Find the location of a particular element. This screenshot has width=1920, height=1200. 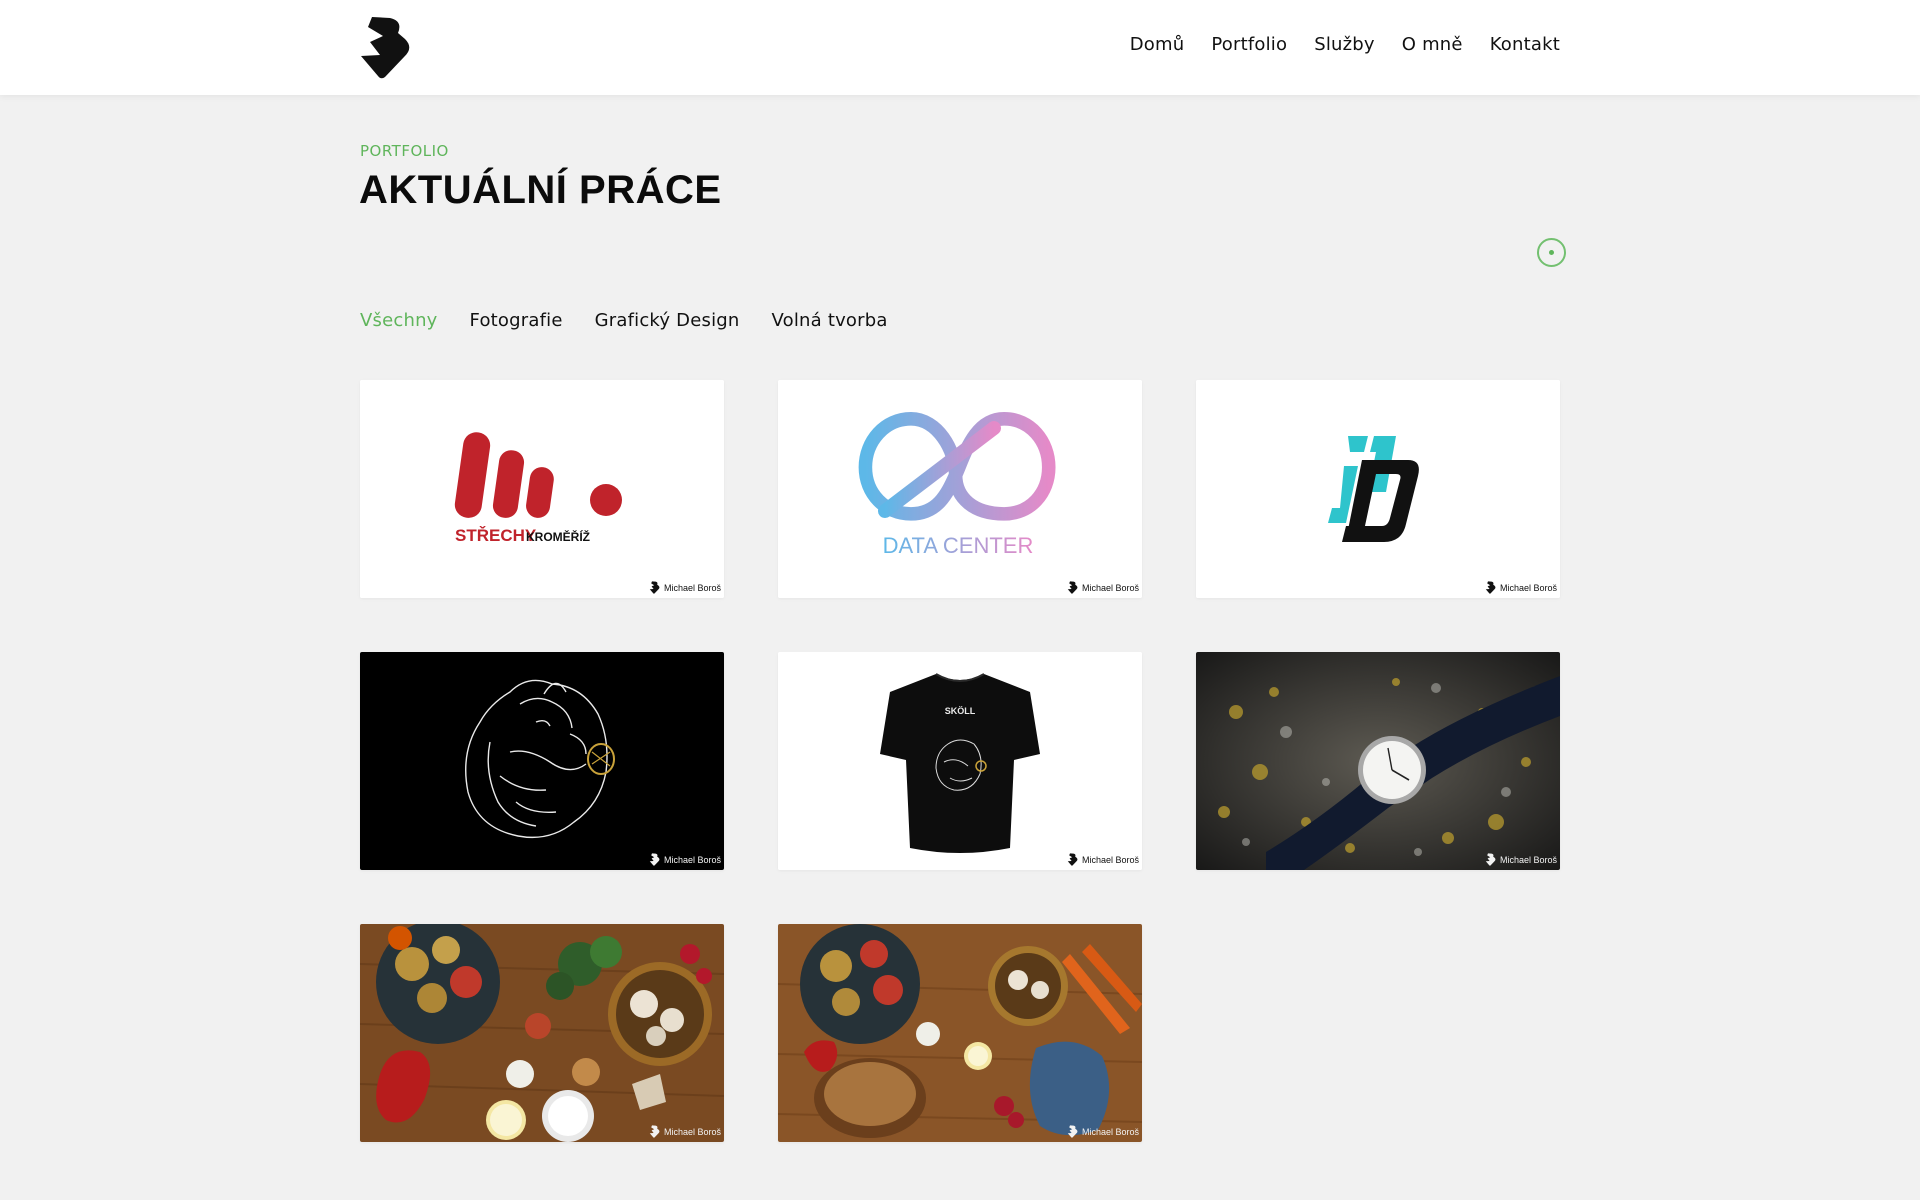

portfolio-item-vegetables-photo-2: Michael Boroš is located at coordinates (960, 1033).